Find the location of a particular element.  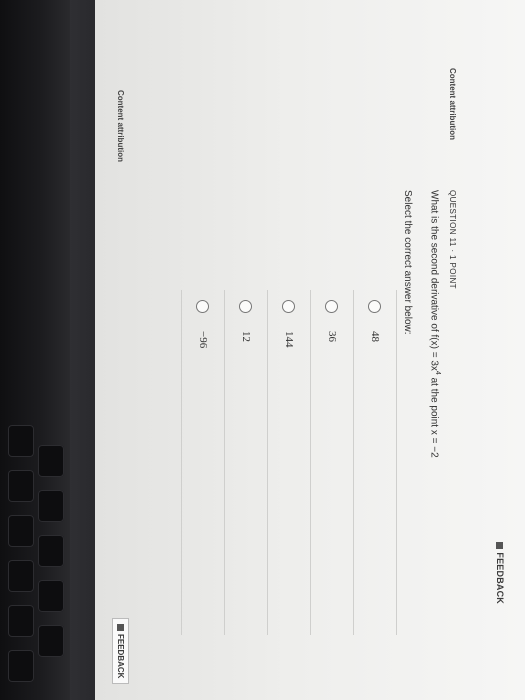

question-text-suffix: at the point x = −2 is located at coordinates (434, 416).